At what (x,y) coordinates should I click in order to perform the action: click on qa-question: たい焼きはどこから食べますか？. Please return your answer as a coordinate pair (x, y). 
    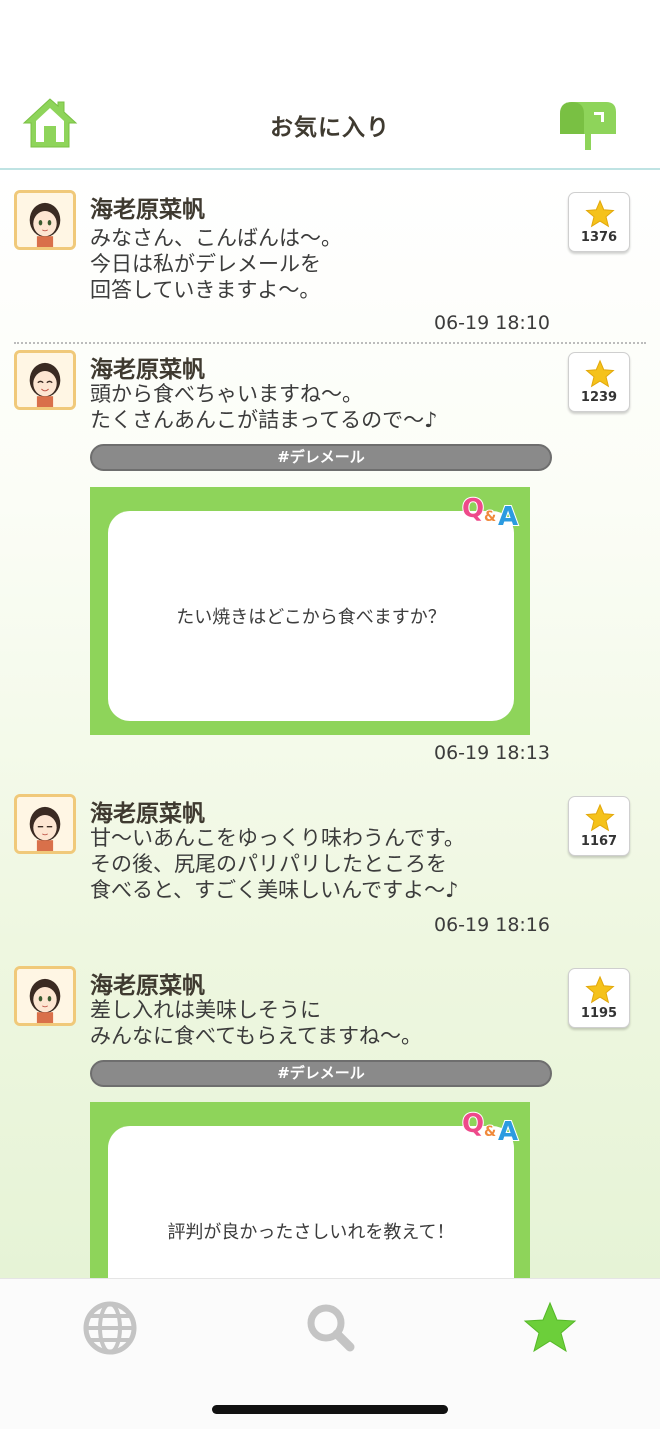
    Looking at the image, I should click on (311, 617).